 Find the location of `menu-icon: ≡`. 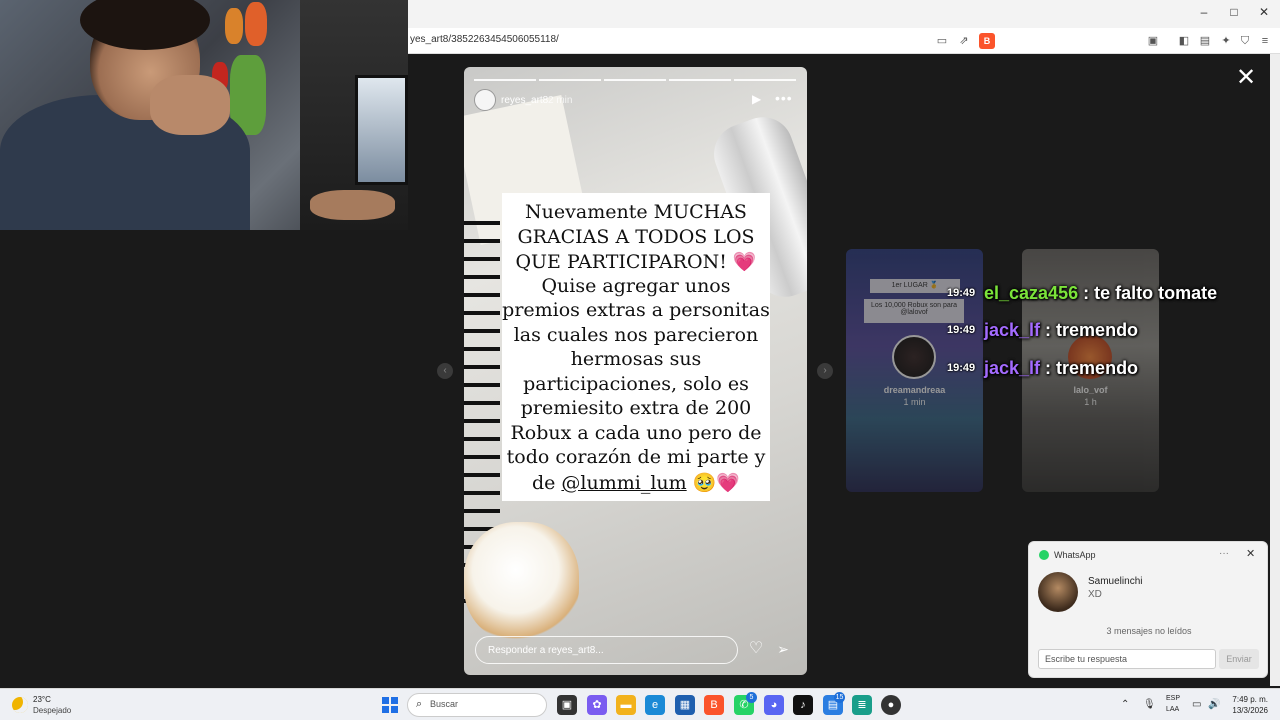

menu-icon: ≡ is located at coordinates (1265, 41).